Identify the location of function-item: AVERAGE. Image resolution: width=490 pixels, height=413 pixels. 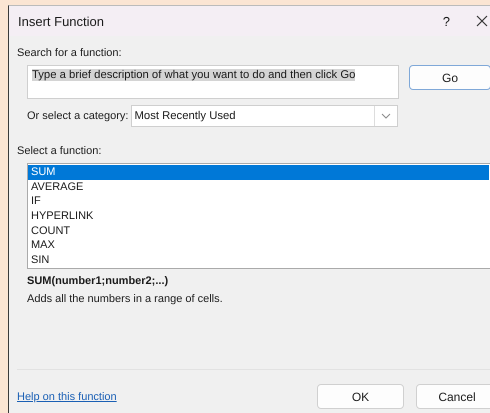
(258, 187).